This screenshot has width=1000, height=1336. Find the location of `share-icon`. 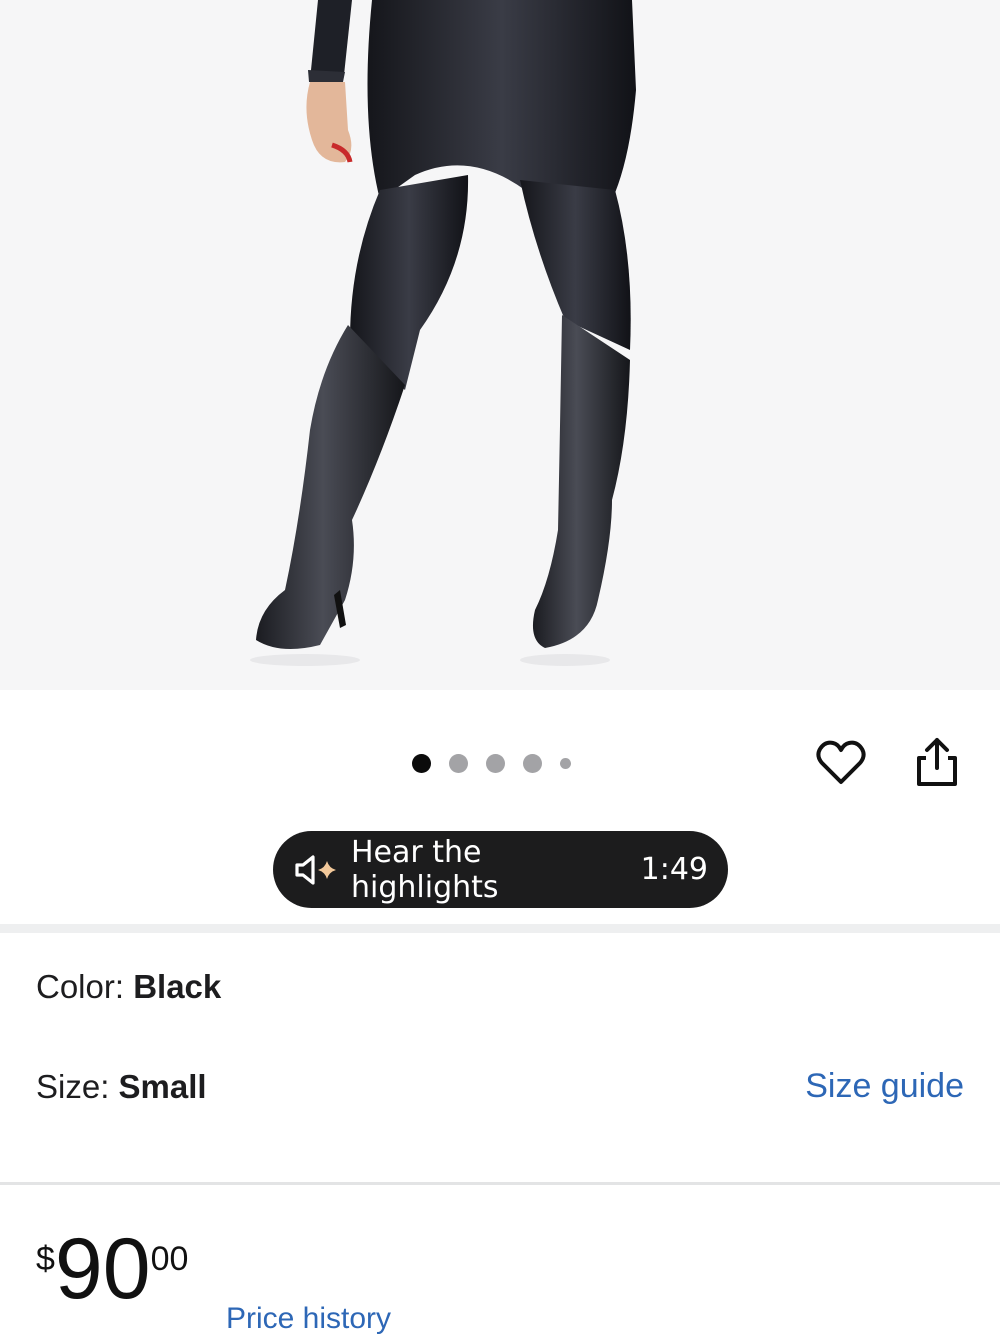

share-icon is located at coordinates (937, 762).